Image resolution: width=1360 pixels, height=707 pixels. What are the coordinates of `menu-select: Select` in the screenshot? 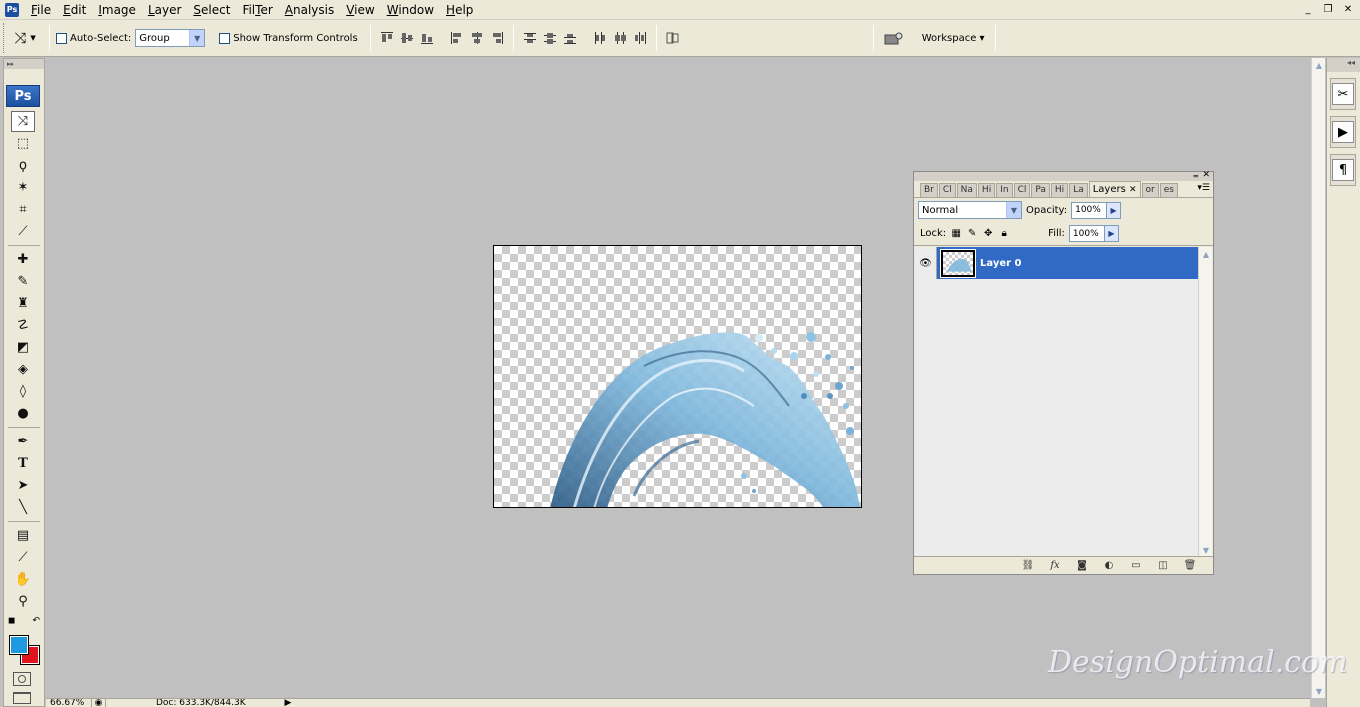 It's located at (211, 10).